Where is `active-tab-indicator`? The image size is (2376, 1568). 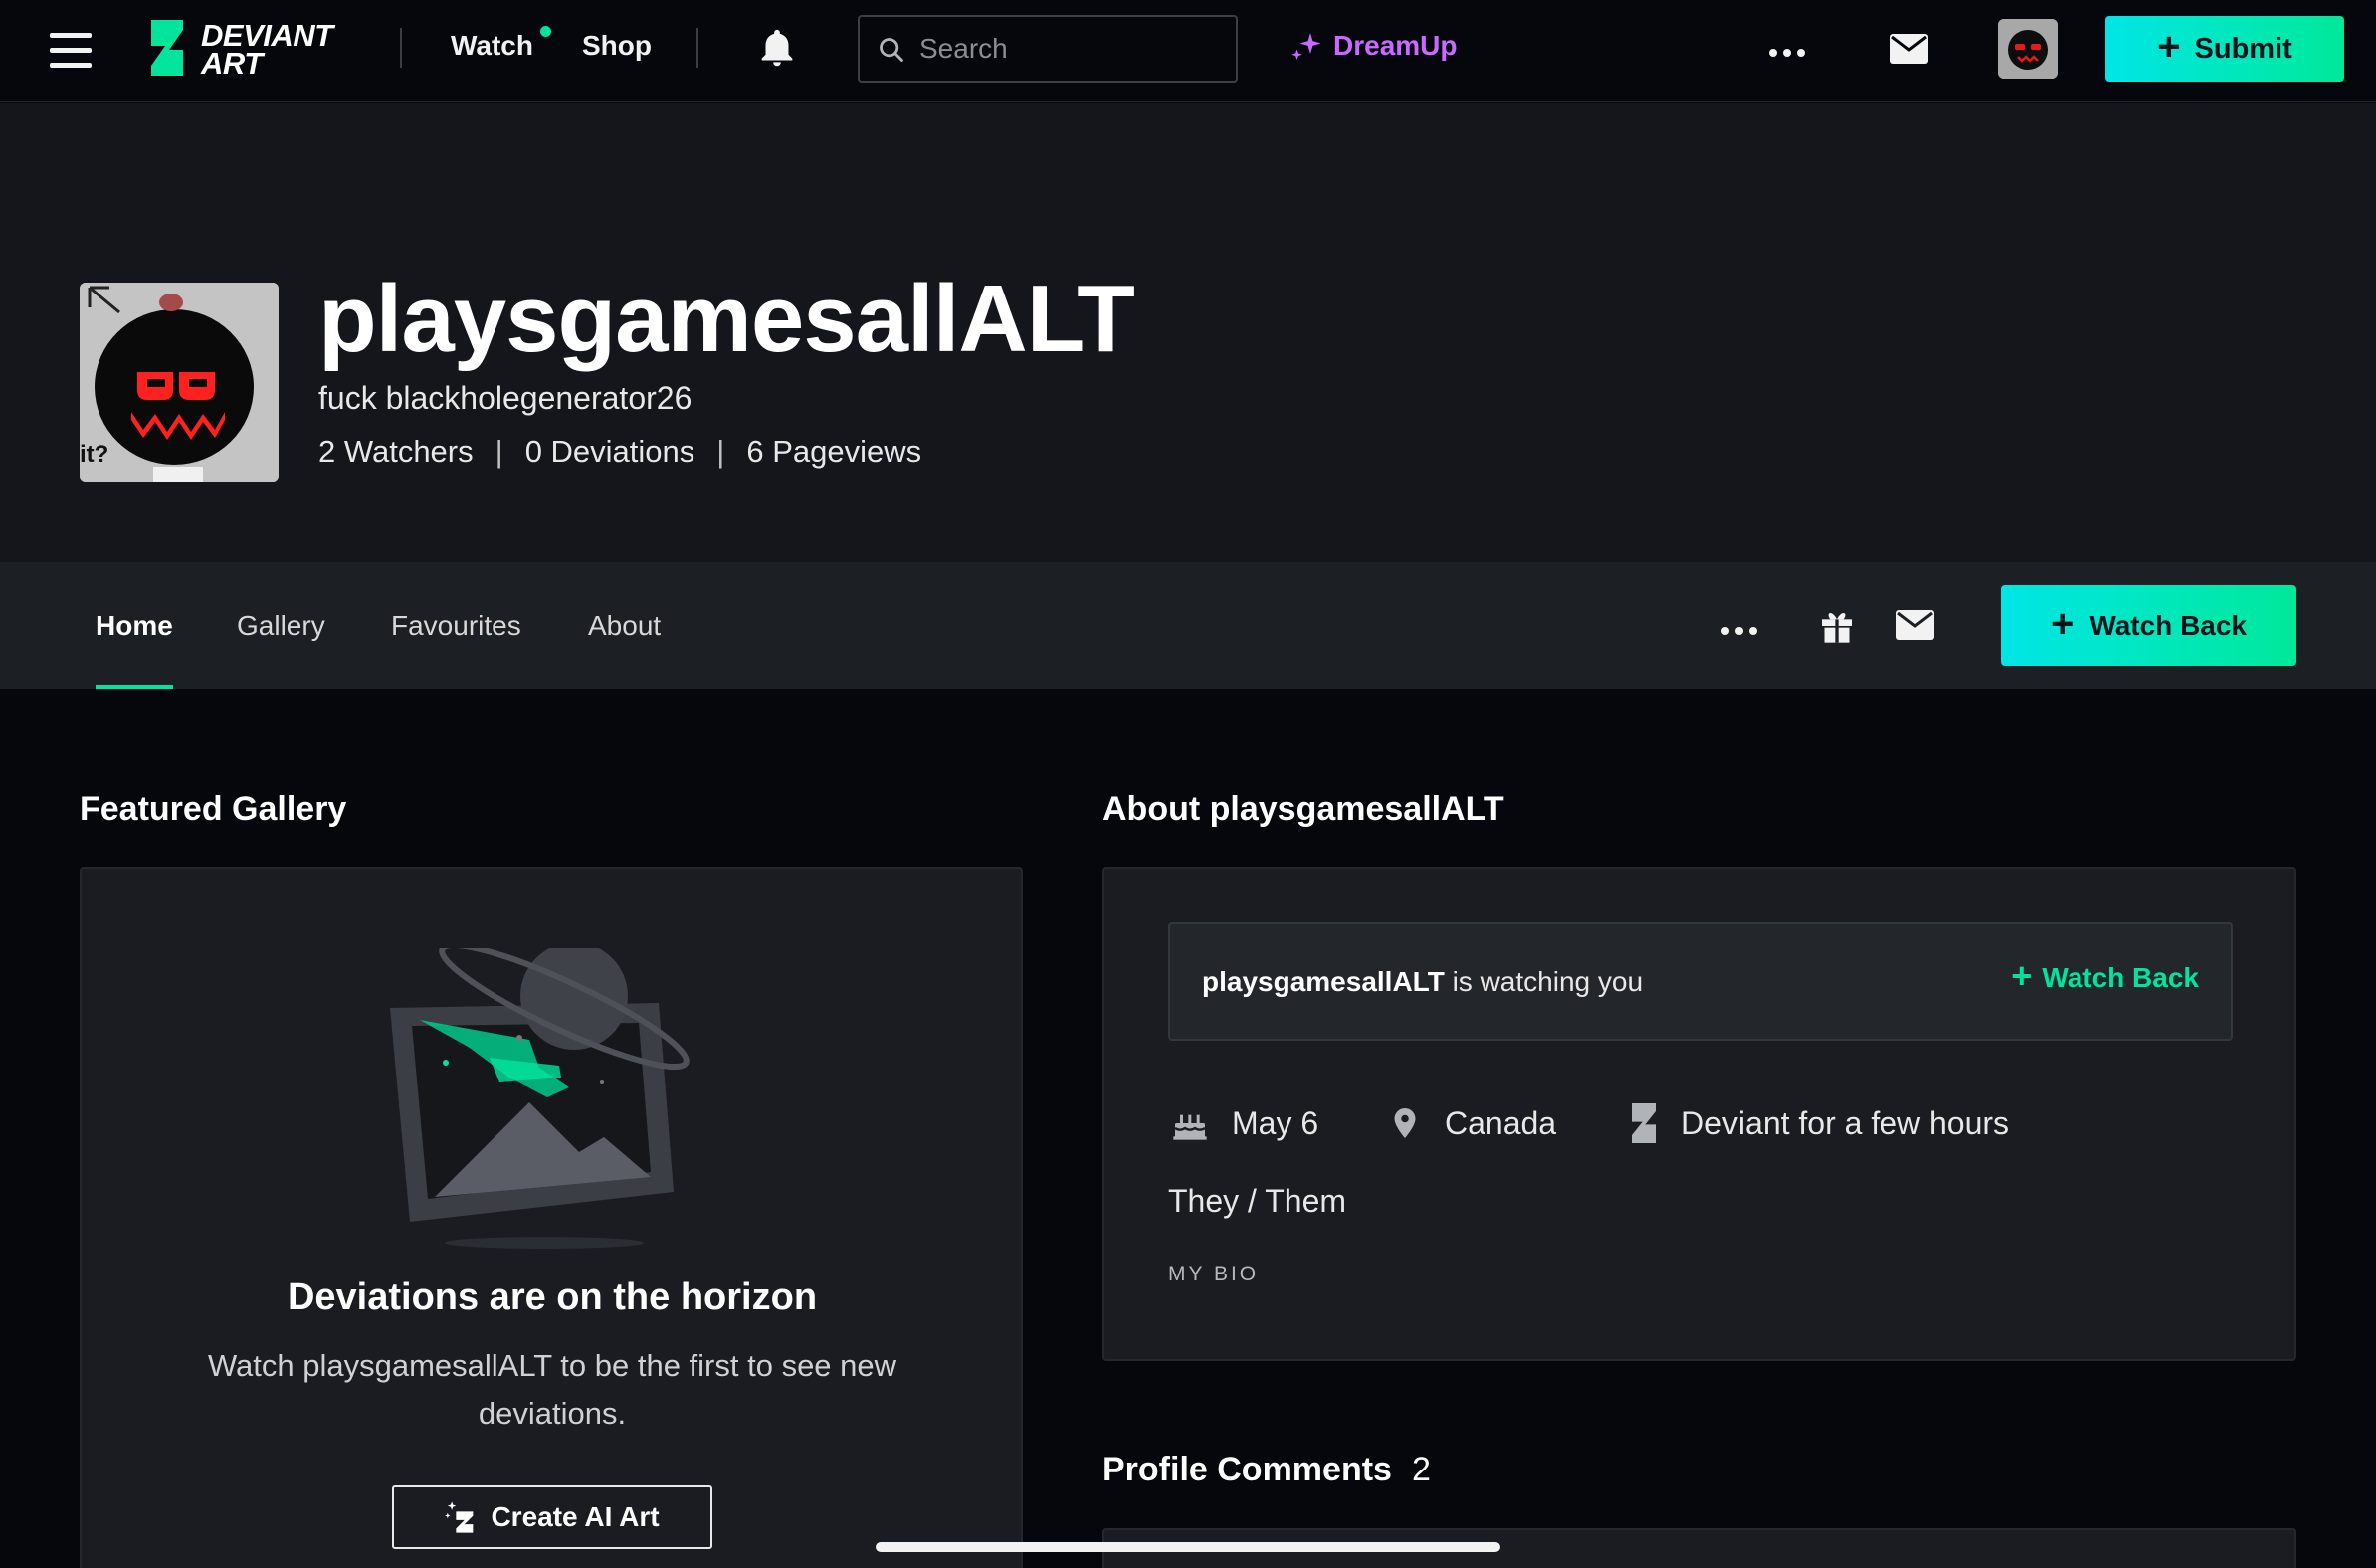
active-tab-indicator is located at coordinates (134, 687).